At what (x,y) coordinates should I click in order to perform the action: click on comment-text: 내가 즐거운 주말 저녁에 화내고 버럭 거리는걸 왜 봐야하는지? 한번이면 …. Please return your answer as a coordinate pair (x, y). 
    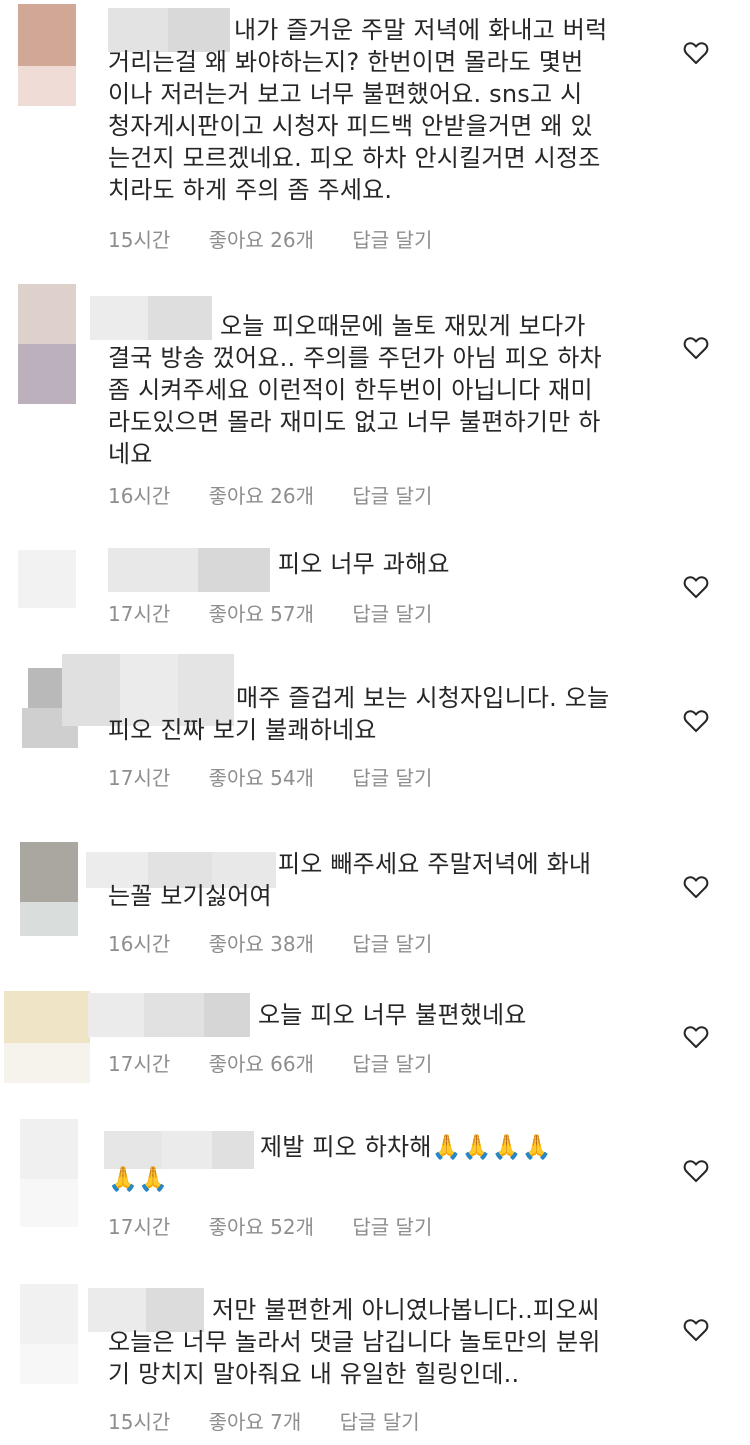
    Looking at the image, I should click on (358, 110).